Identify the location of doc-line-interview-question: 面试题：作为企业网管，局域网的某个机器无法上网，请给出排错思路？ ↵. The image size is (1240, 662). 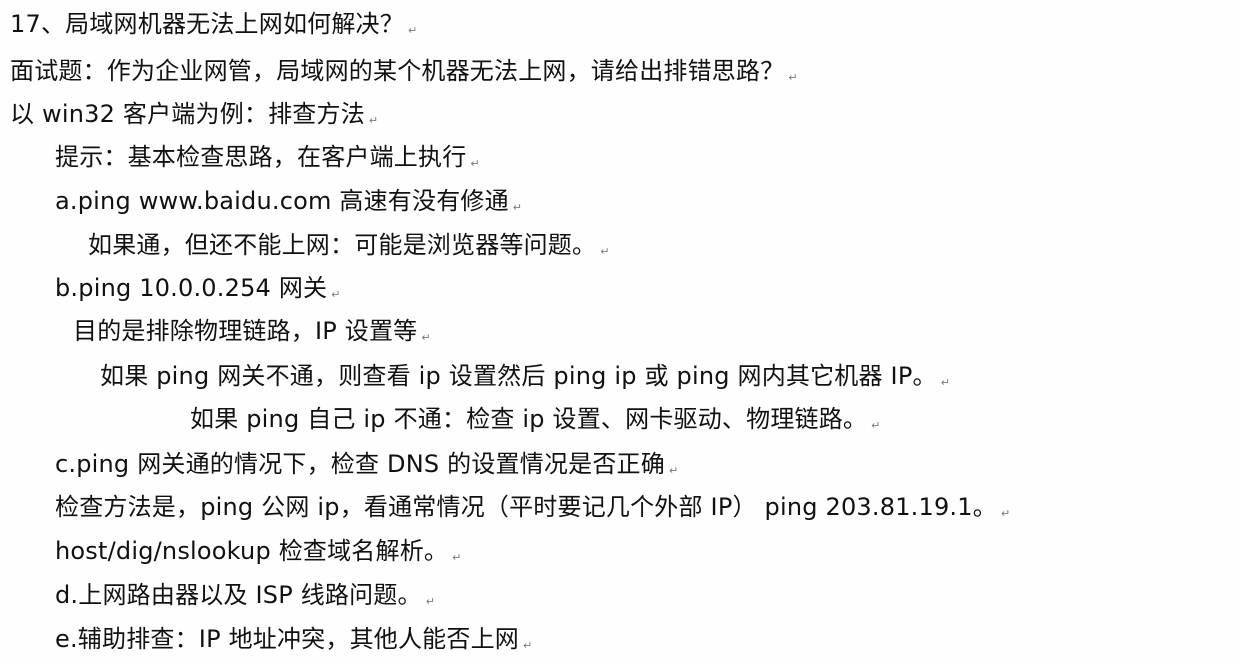
(404, 73).